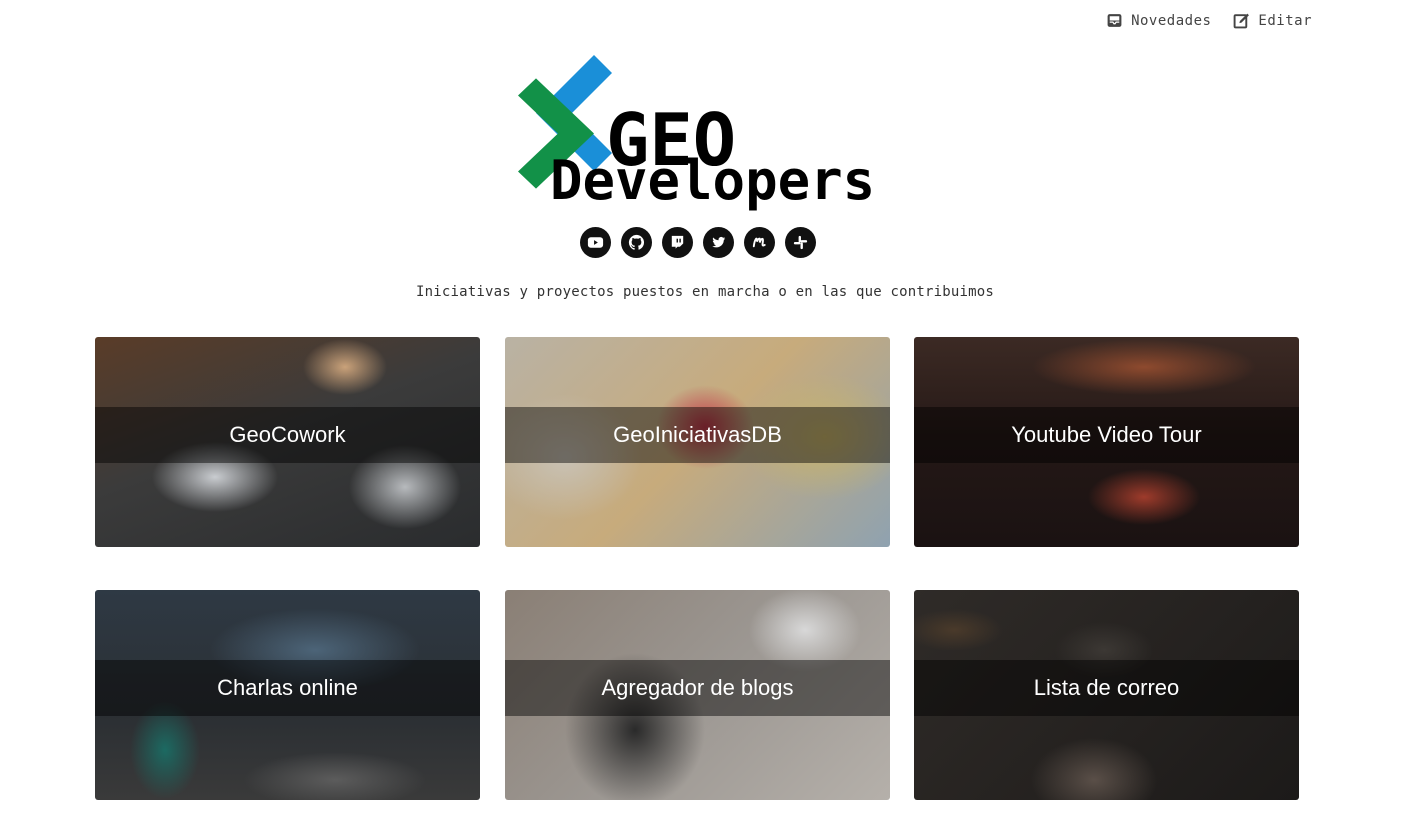 This screenshot has width=1410, height=817. I want to click on card-title-band: GeoCowork, so click(287, 435).